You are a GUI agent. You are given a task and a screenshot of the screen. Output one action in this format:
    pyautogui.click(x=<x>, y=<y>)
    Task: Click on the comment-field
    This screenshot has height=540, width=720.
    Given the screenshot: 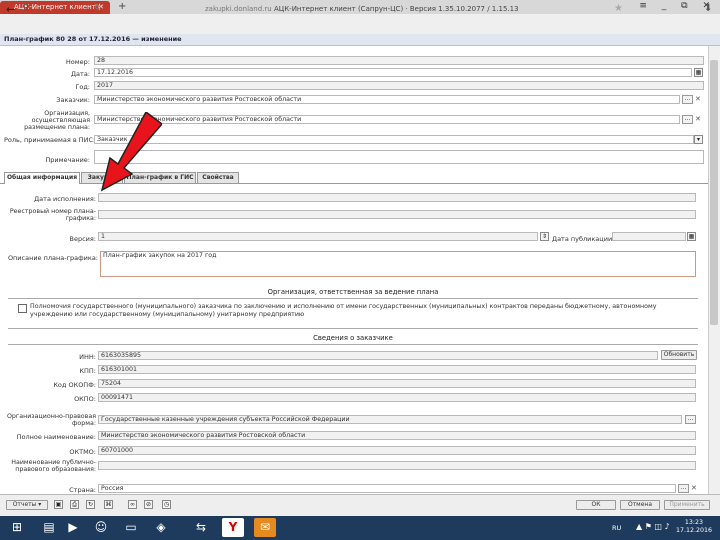 What is the action you would take?
    pyautogui.click(x=399, y=157)
    